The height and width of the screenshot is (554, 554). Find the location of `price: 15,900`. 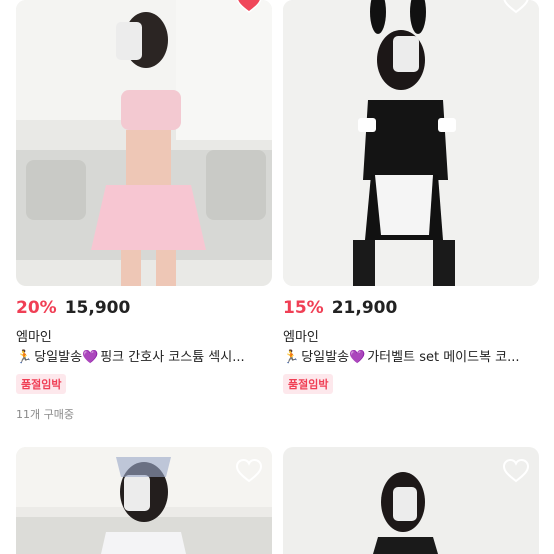

price: 15,900 is located at coordinates (97, 308).